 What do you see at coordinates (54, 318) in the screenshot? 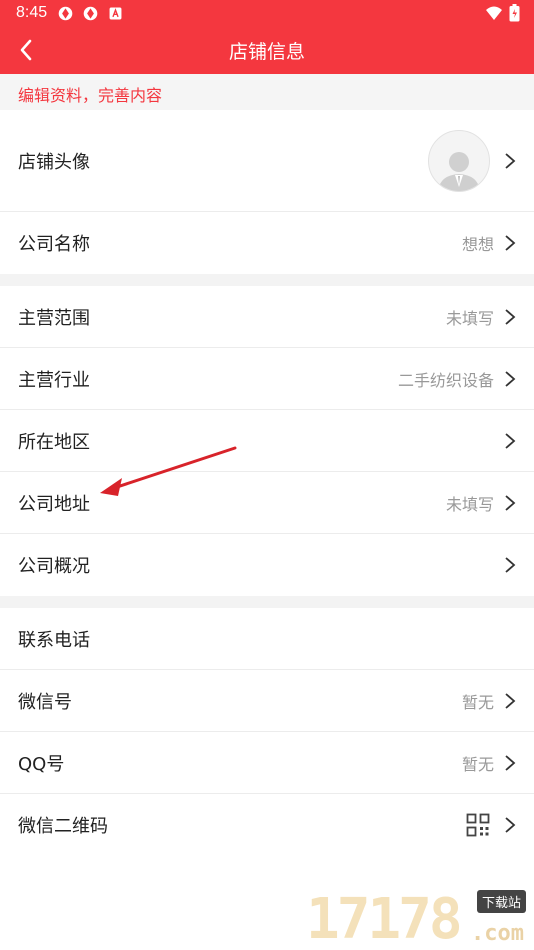
I see `row-label: 主营范围` at bounding box center [54, 318].